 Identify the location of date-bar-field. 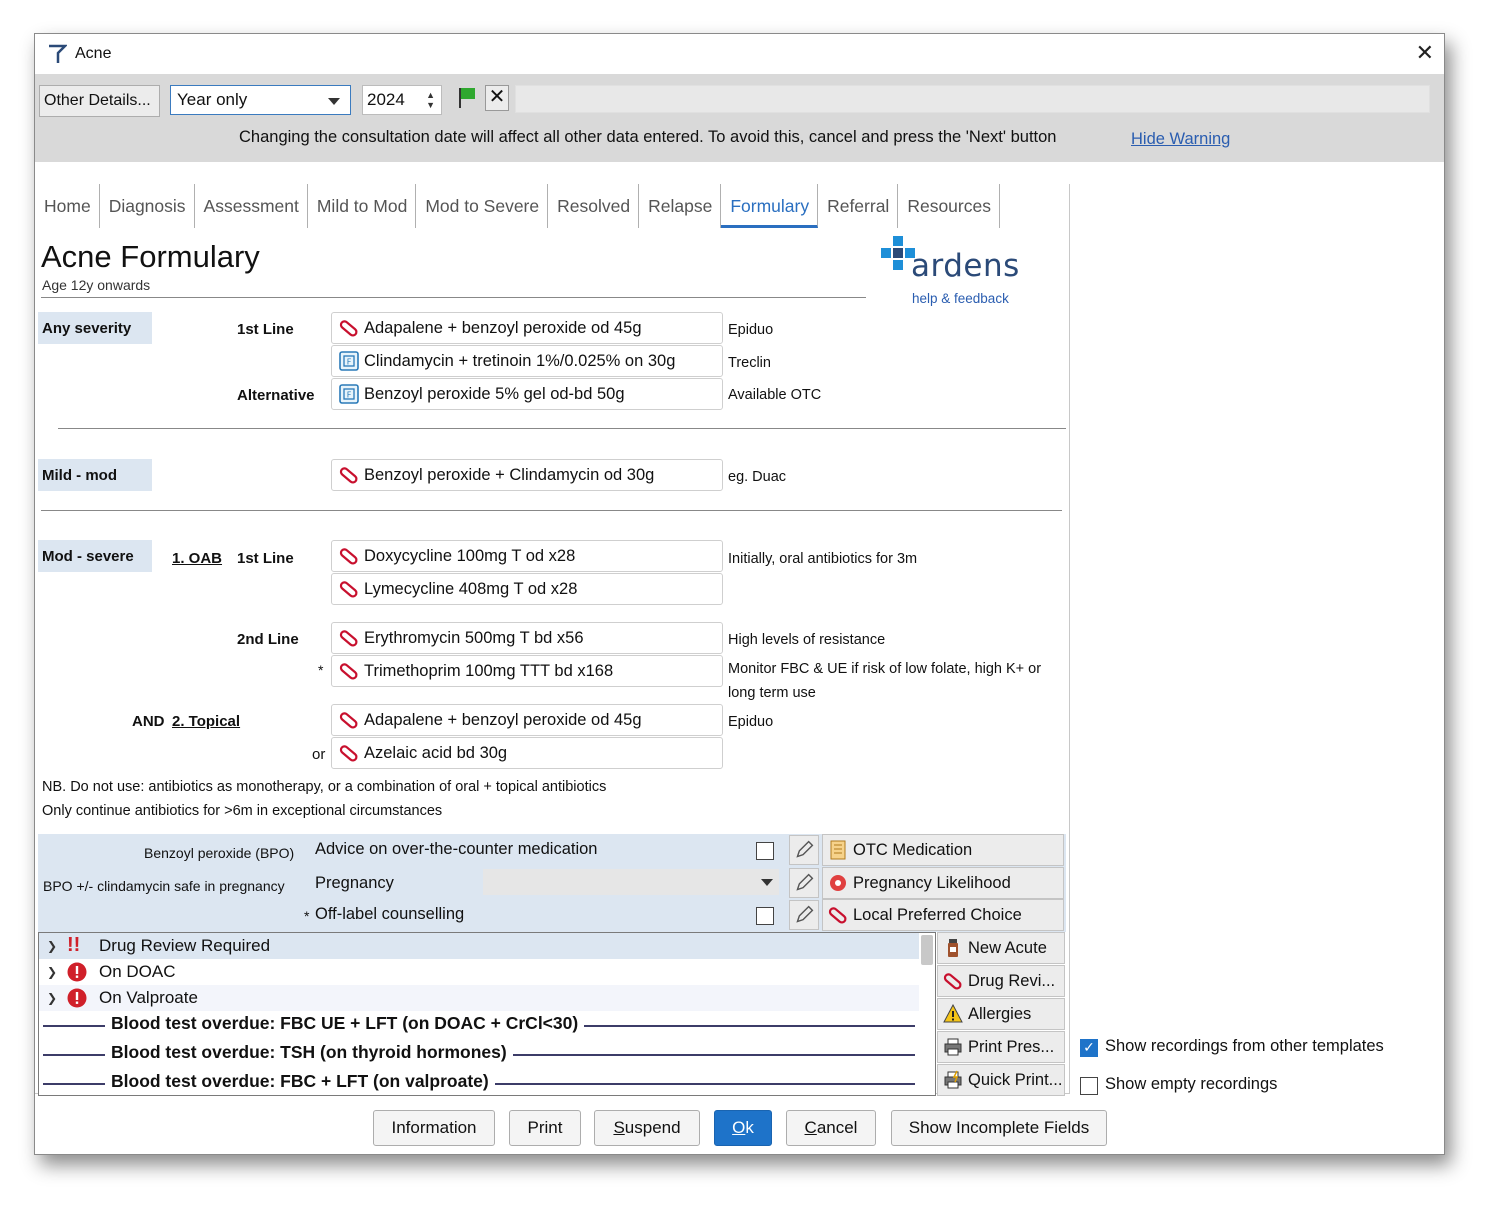
(972, 99).